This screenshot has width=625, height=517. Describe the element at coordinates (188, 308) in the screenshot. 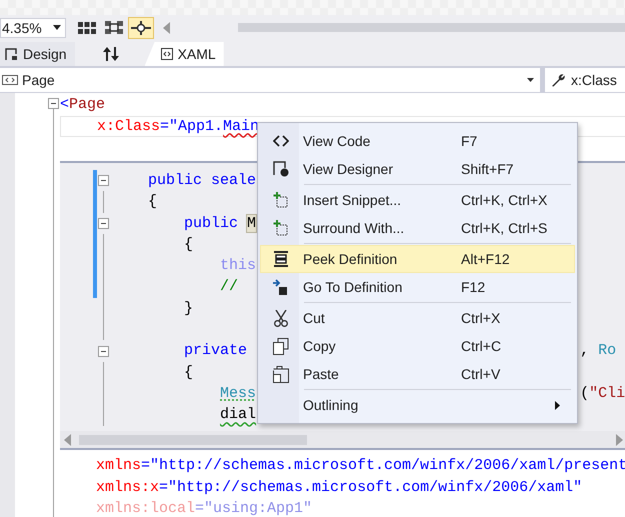

I see `code-line: }` at that location.